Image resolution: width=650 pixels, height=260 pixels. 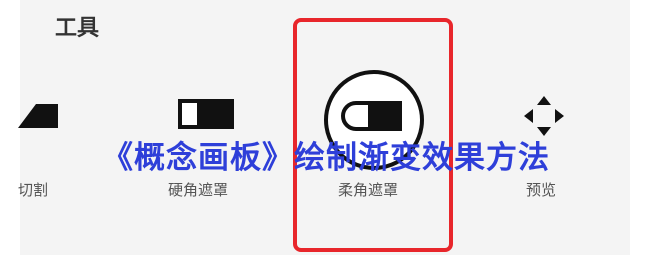 I want to click on tool-cut: 切割, so click(x=40, y=150).